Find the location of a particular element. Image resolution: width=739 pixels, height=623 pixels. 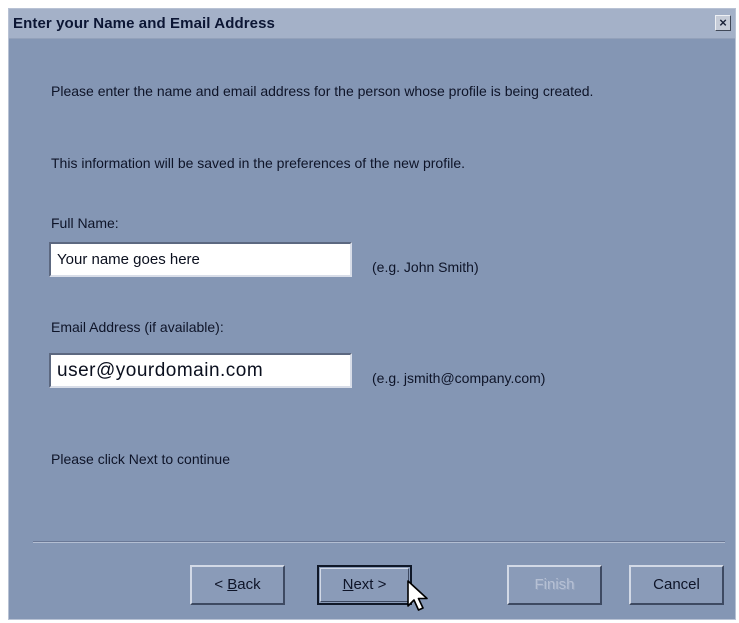

back-button: < Back is located at coordinates (237, 585).